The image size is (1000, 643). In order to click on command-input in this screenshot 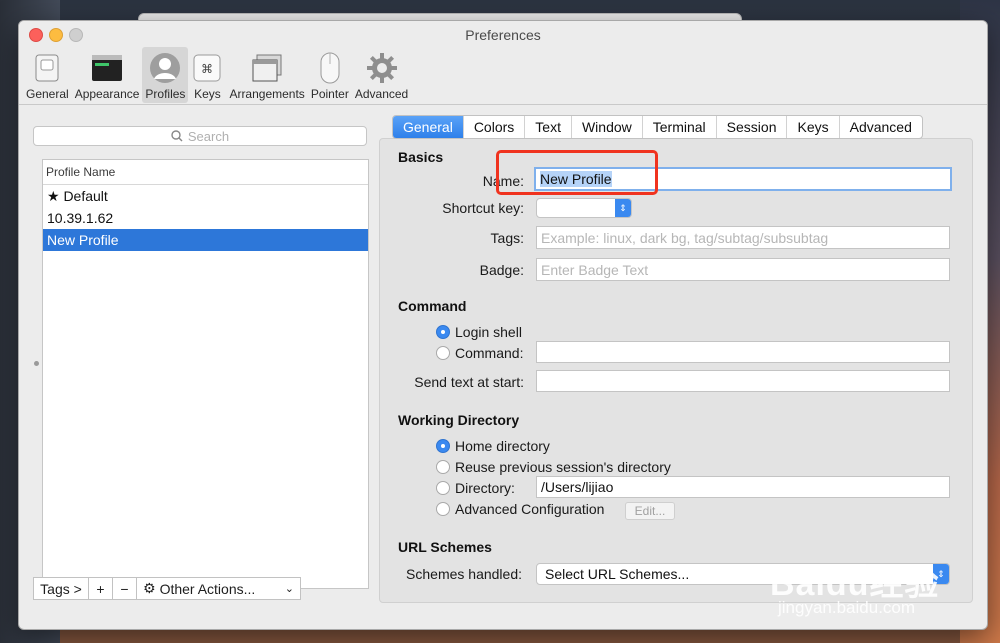, I will do `click(743, 352)`.